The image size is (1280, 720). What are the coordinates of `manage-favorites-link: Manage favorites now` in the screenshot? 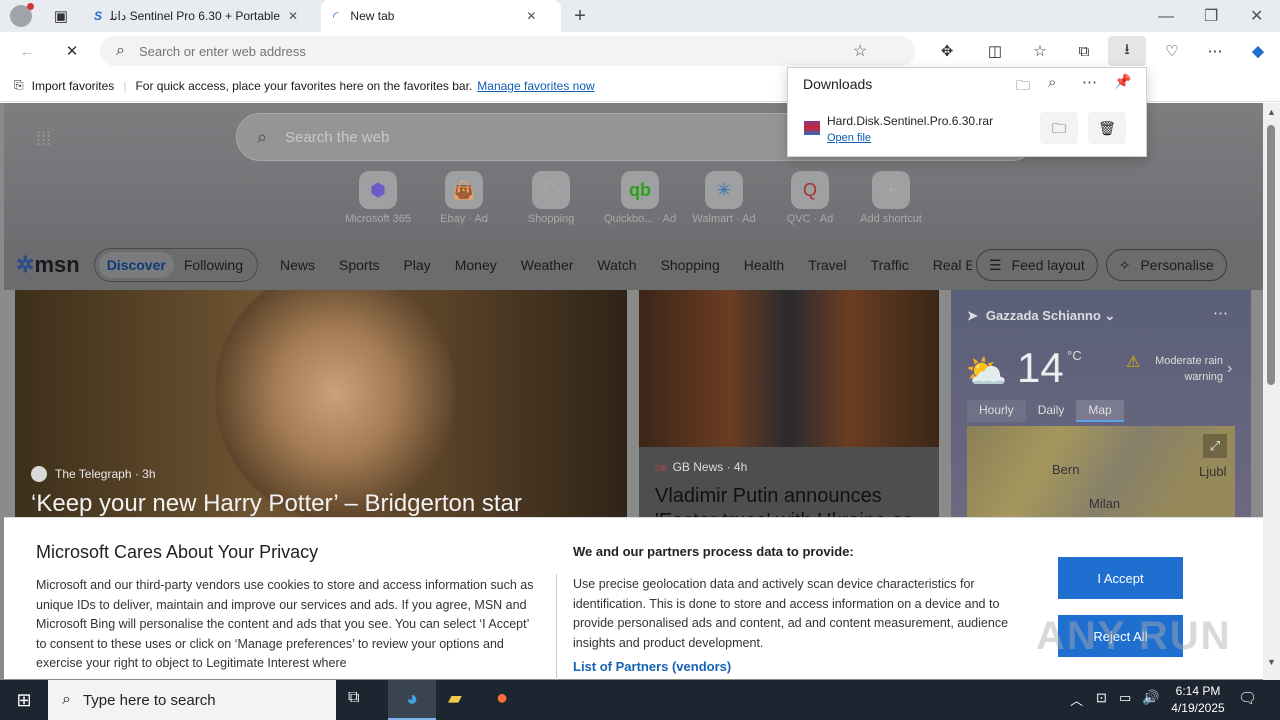 It's located at (535, 86).